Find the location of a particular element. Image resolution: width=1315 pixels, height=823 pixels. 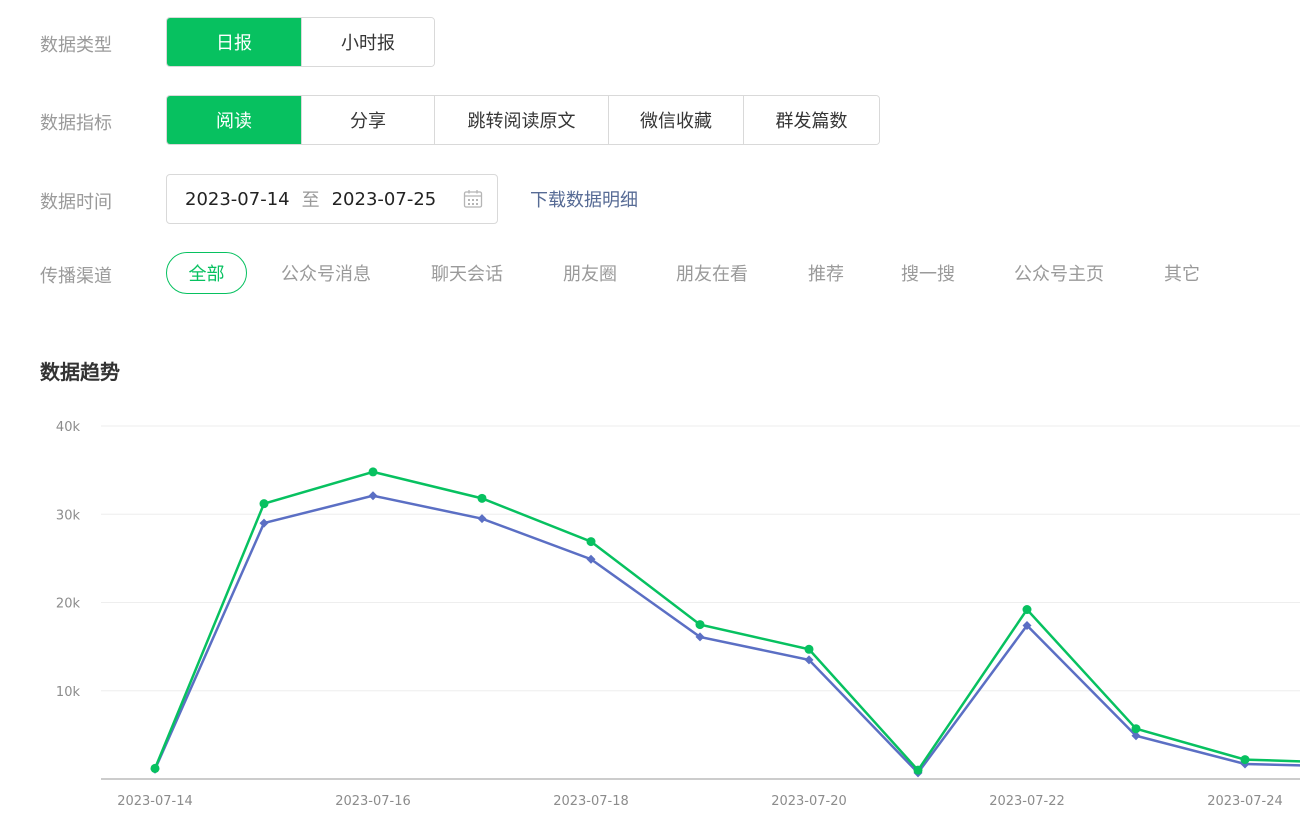

x-tick-label: 2023-07-22 is located at coordinates (1027, 801).